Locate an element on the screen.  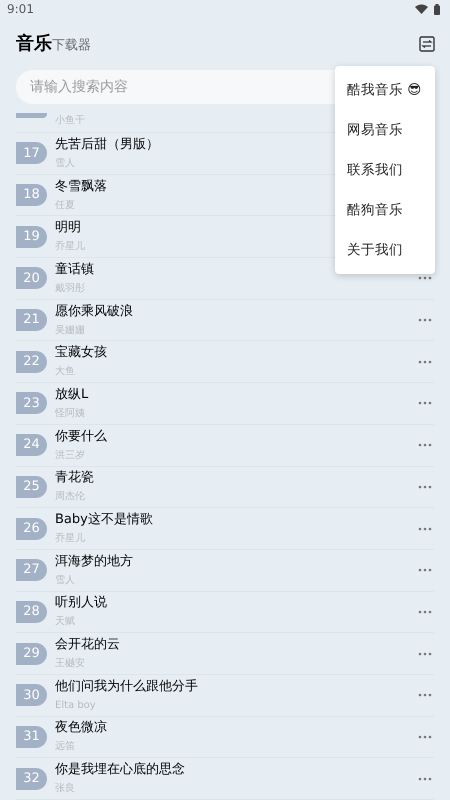
wifi-icon is located at coordinates (421, 9).